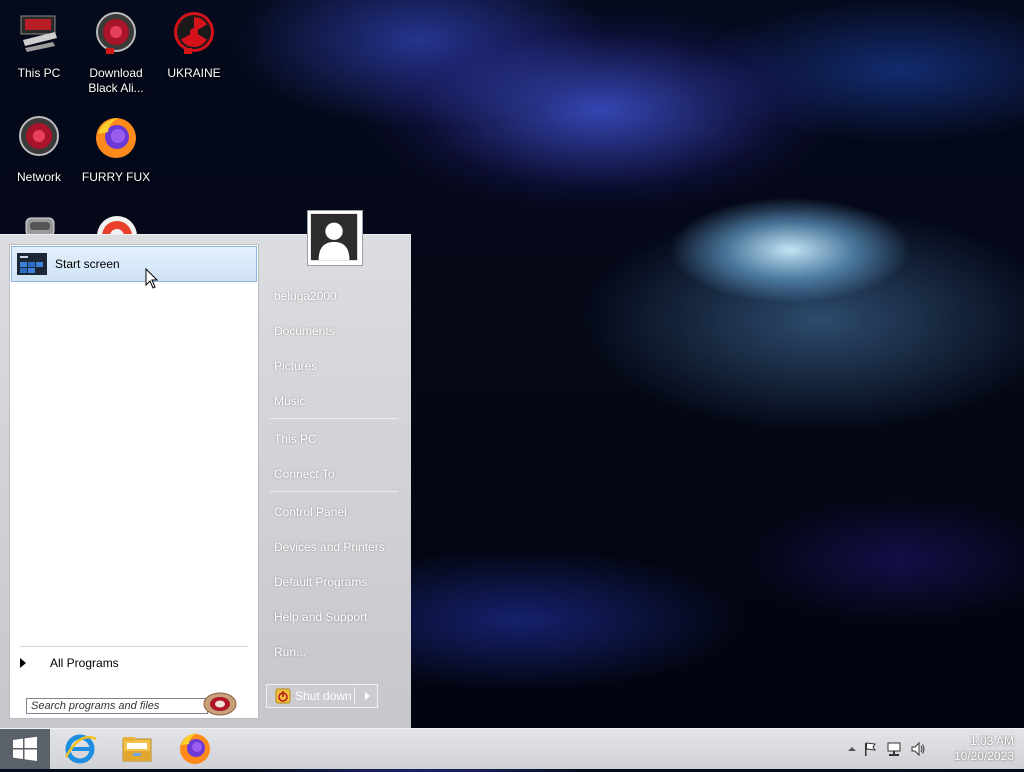  I want to click on this-pc-link: This PC, so click(295, 439).